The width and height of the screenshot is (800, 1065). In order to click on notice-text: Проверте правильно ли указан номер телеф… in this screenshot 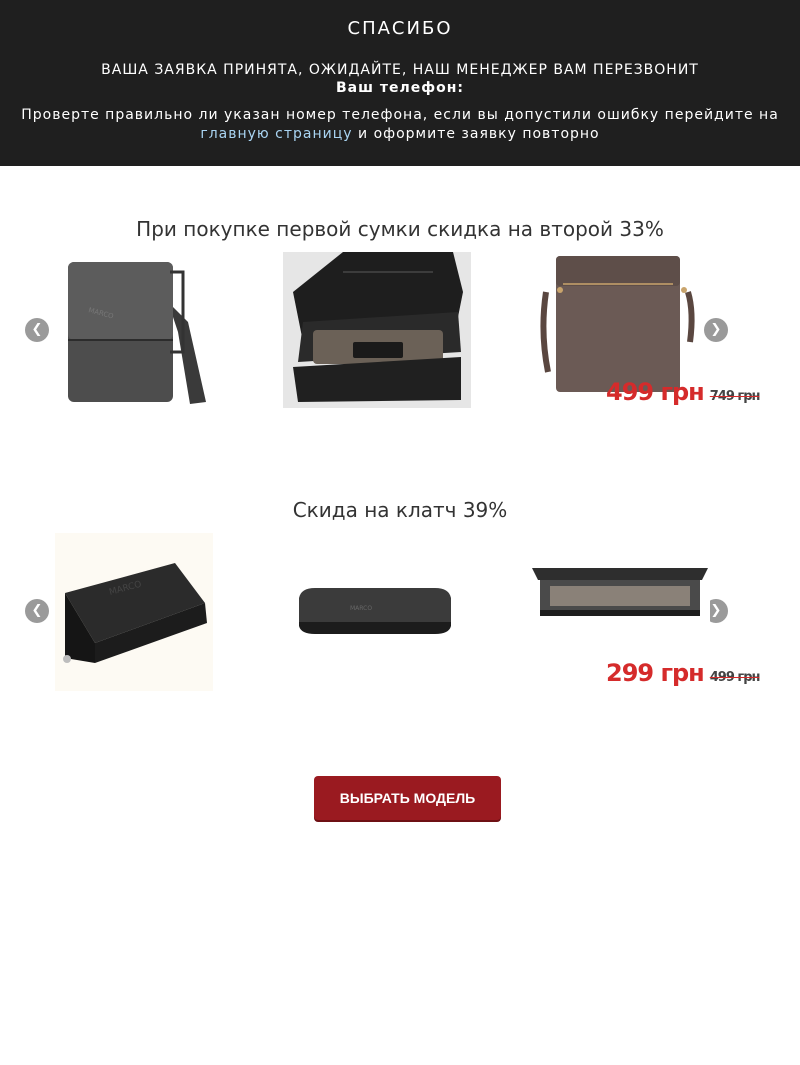, I will do `click(400, 115)`.